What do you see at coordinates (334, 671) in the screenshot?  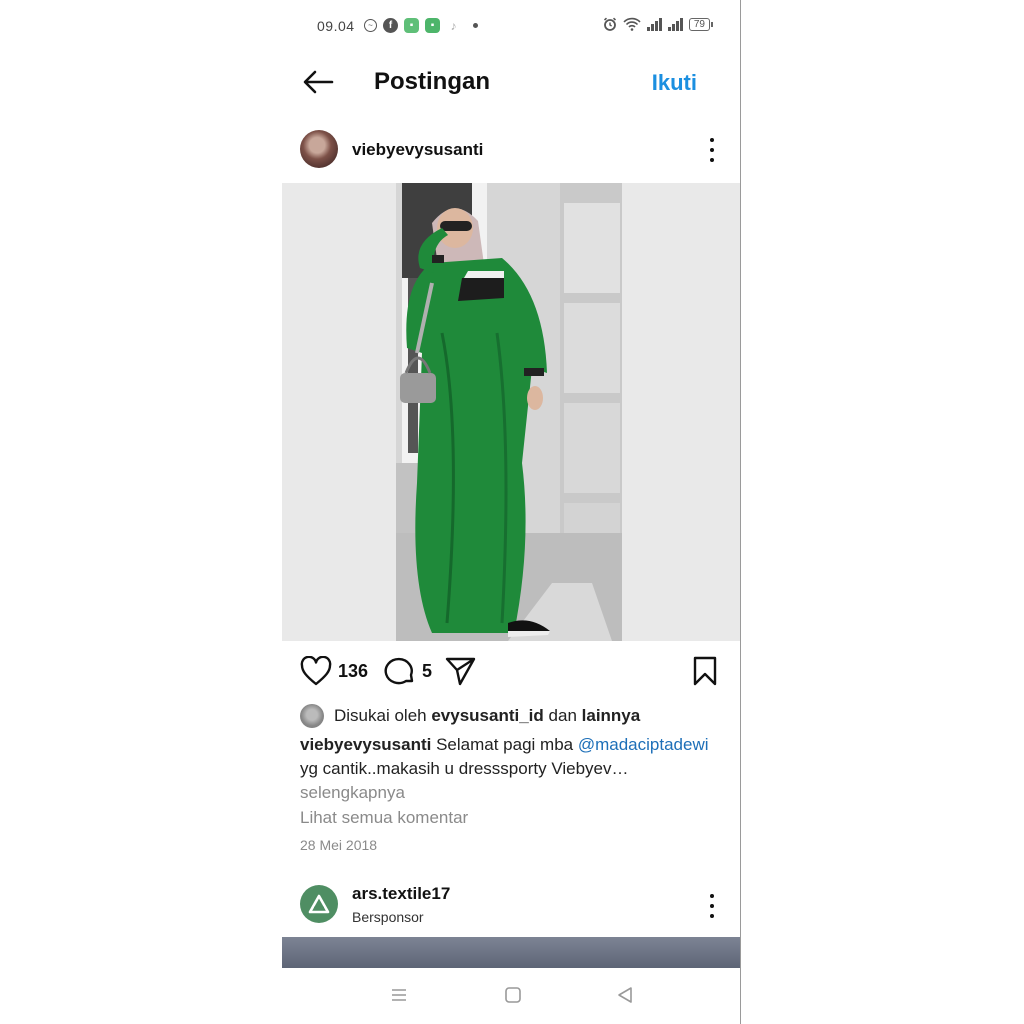 I see `like-action: 136` at bounding box center [334, 671].